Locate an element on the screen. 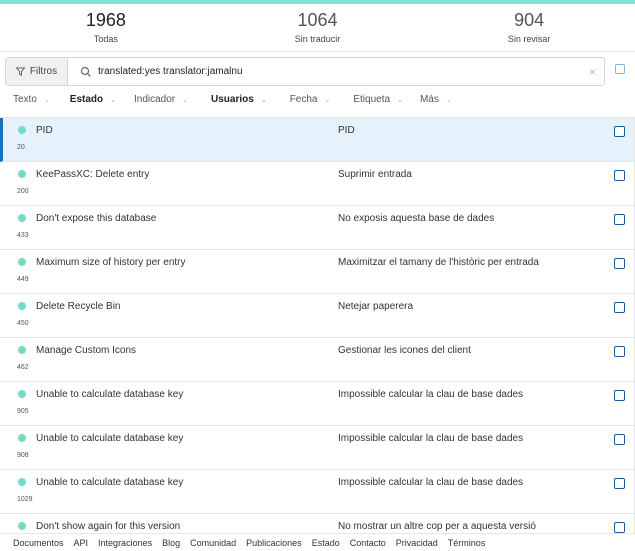  source-text: Delete Recycle Bin is located at coordinates (78, 306).